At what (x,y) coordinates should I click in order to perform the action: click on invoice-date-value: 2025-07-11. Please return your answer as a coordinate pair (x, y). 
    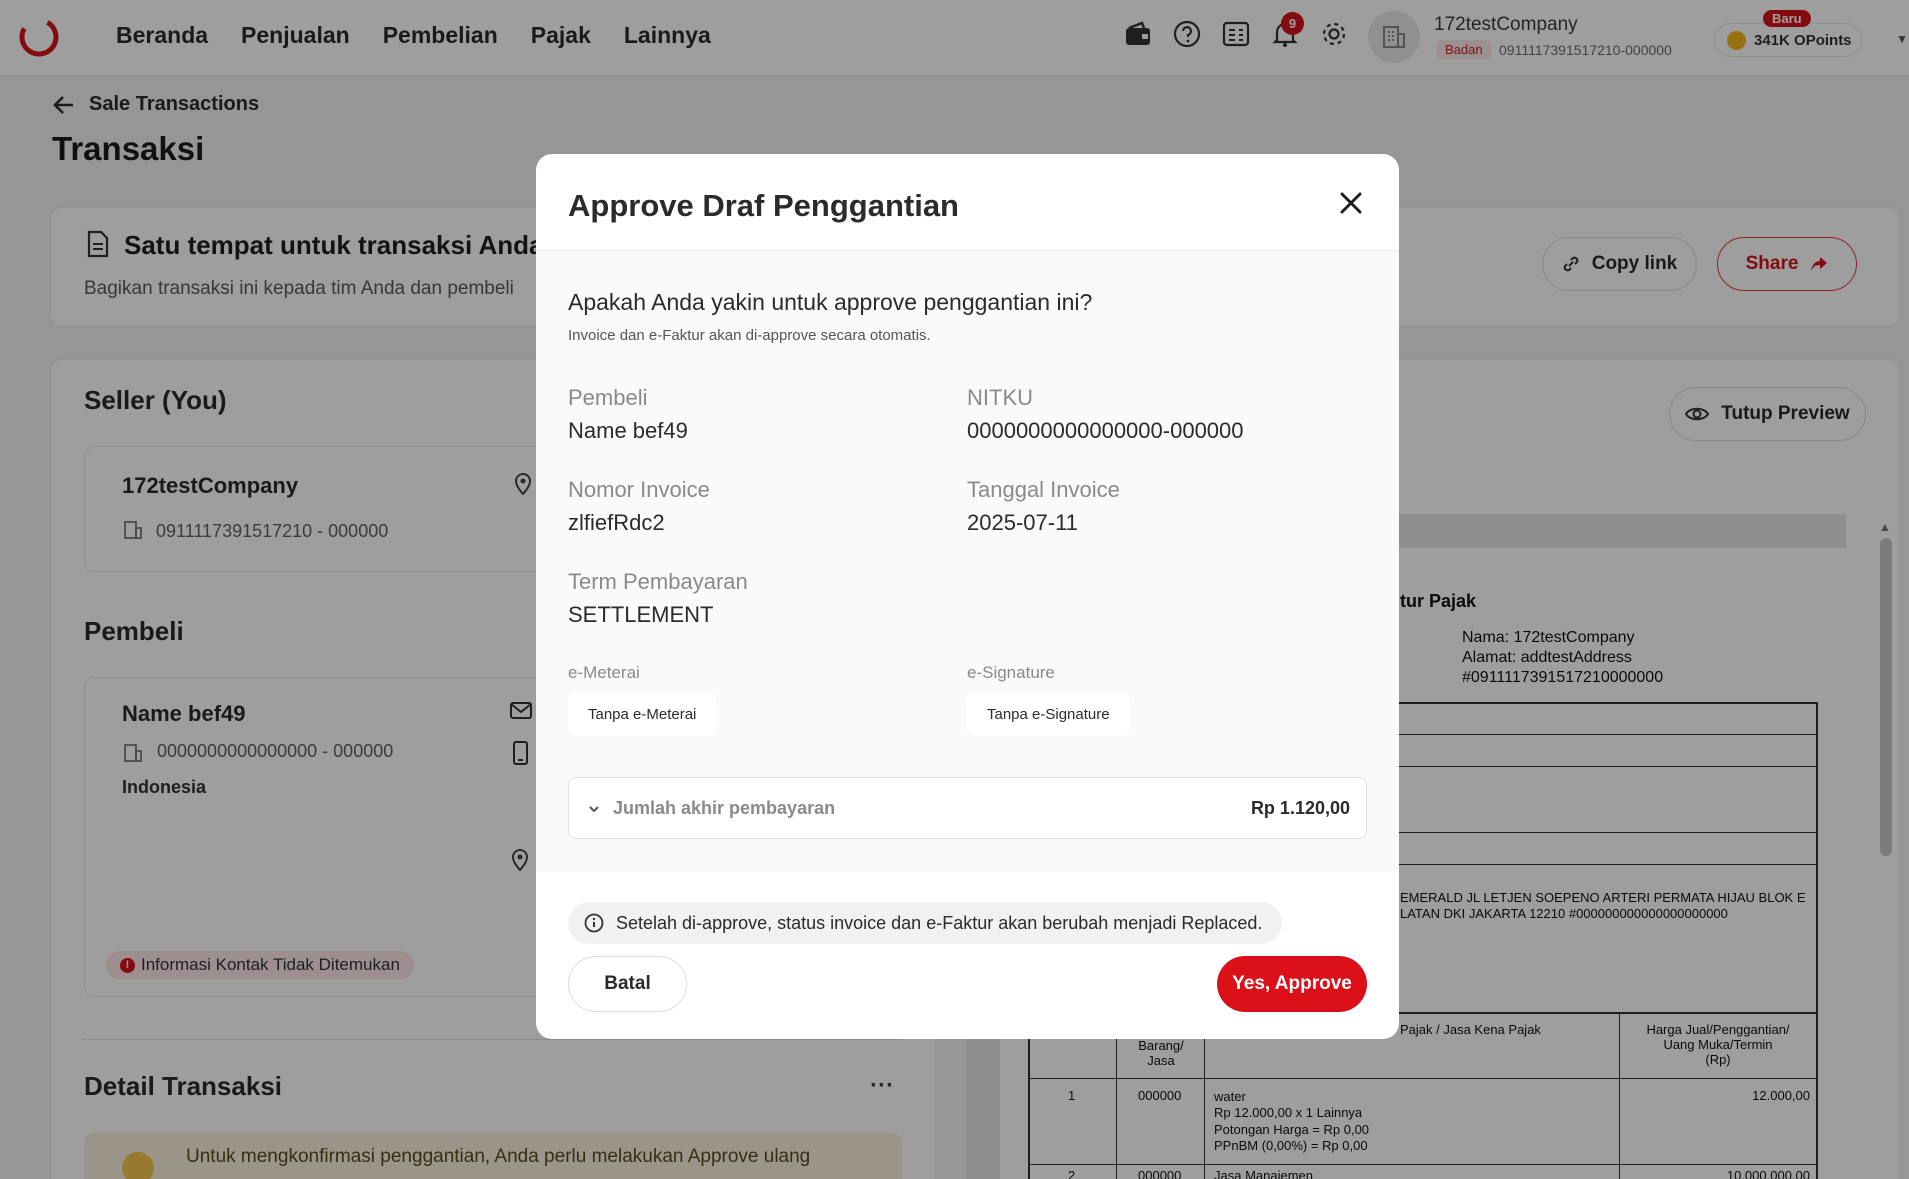
    Looking at the image, I should click on (1022, 522).